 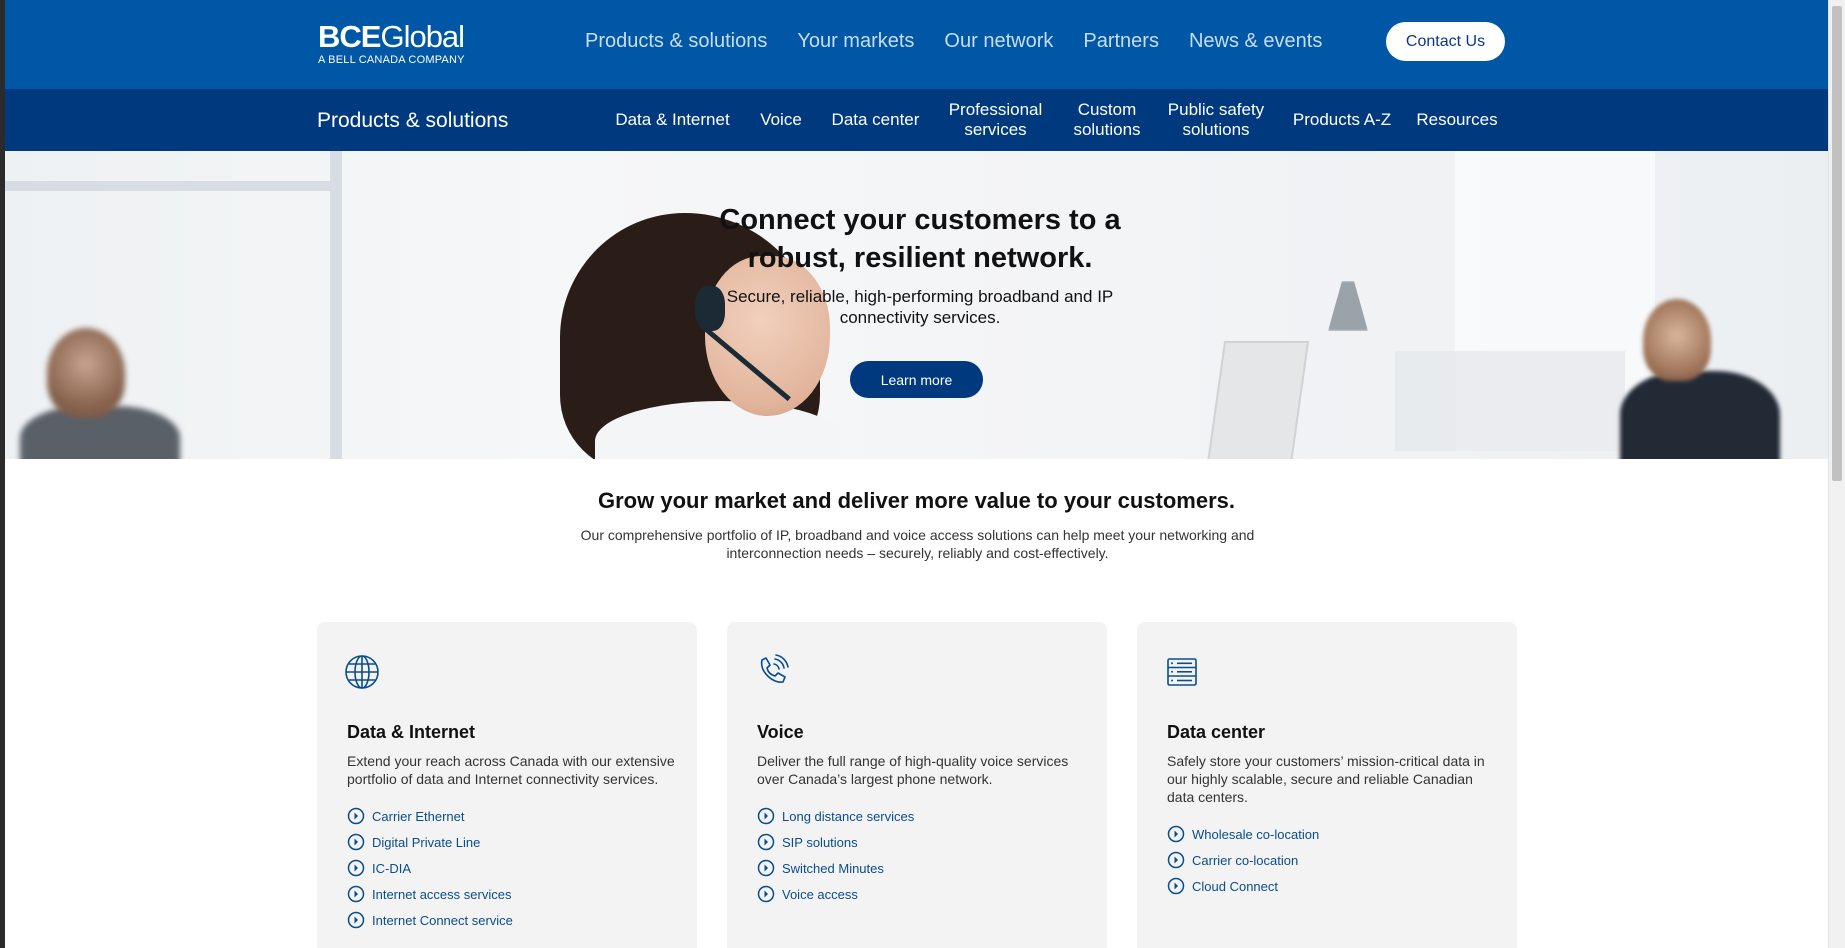 I want to click on subnav-data-internet: Data & Internet, so click(x=672, y=120).